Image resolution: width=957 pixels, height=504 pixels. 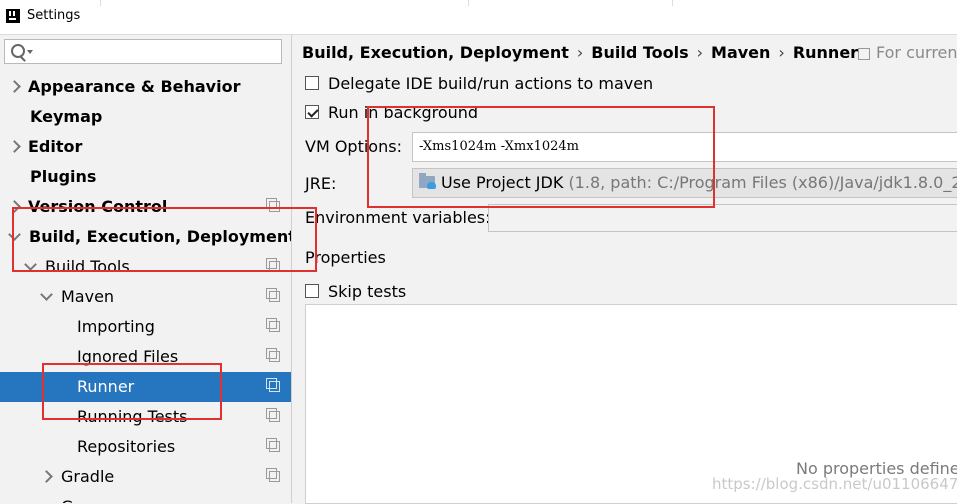 I want to click on sidebar-item-appearance-behavior: Appearance & Behavior, so click(x=145, y=87).